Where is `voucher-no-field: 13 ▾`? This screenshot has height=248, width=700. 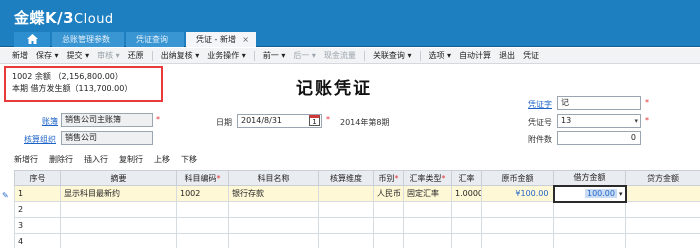 voucher-no-field: 13 ▾ is located at coordinates (599, 121).